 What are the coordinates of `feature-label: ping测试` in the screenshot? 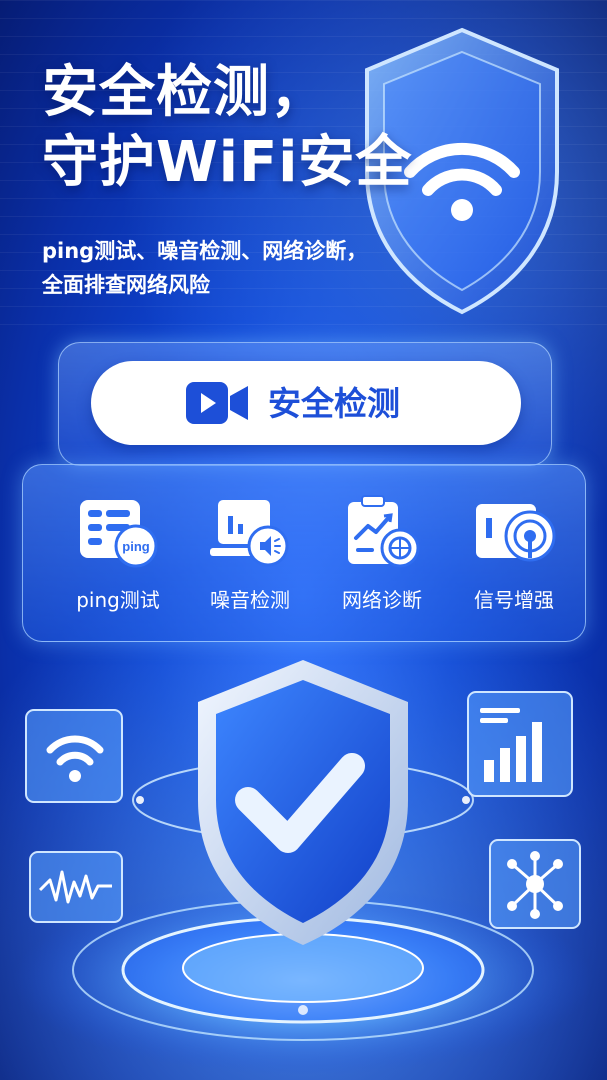 It's located at (118, 600).